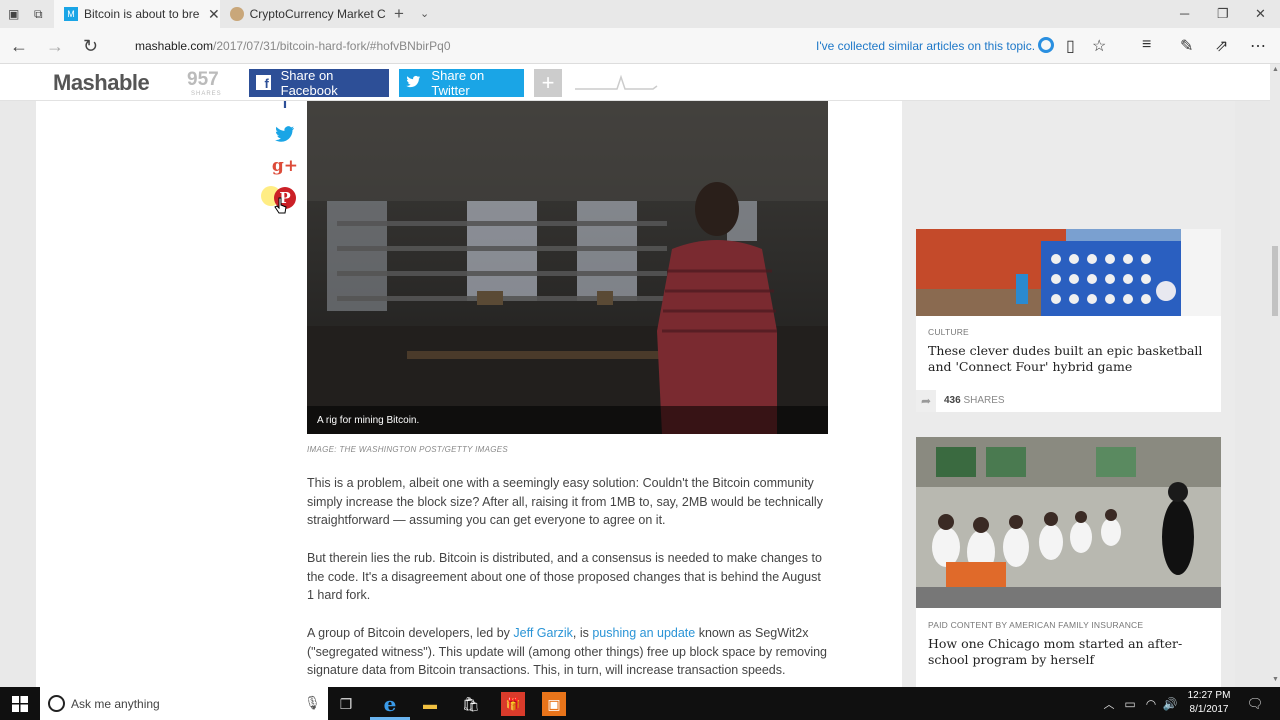 Image resolution: width=1280 pixels, height=720 pixels. I want to click on more-icon: ⋯, so click(1258, 46).